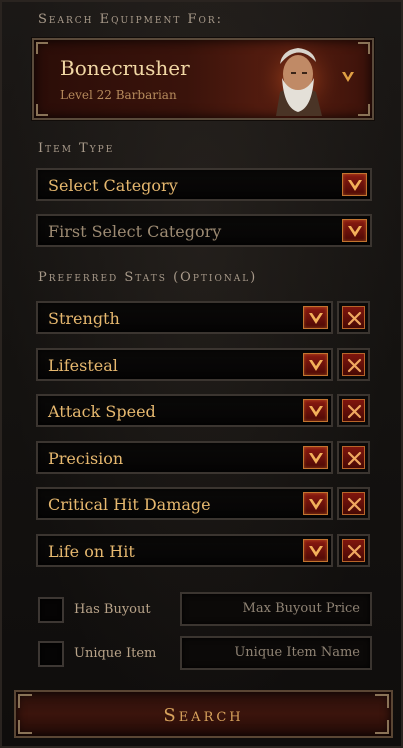  What do you see at coordinates (84, 318) in the screenshot?
I see `stat-dropdown-value: Strength` at bounding box center [84, 318].